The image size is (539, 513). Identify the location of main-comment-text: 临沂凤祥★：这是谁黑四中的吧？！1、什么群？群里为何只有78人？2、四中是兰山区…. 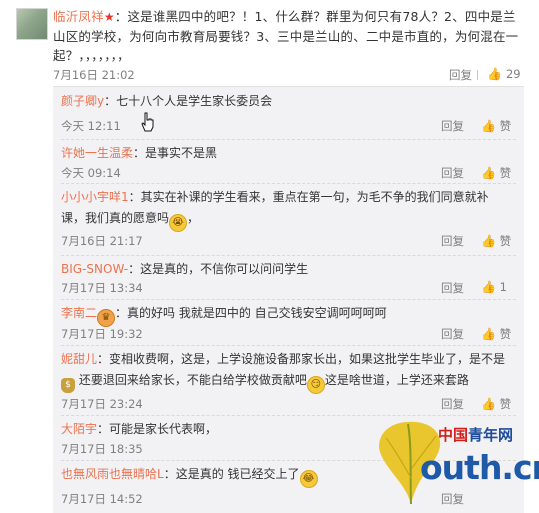
(288, 36).